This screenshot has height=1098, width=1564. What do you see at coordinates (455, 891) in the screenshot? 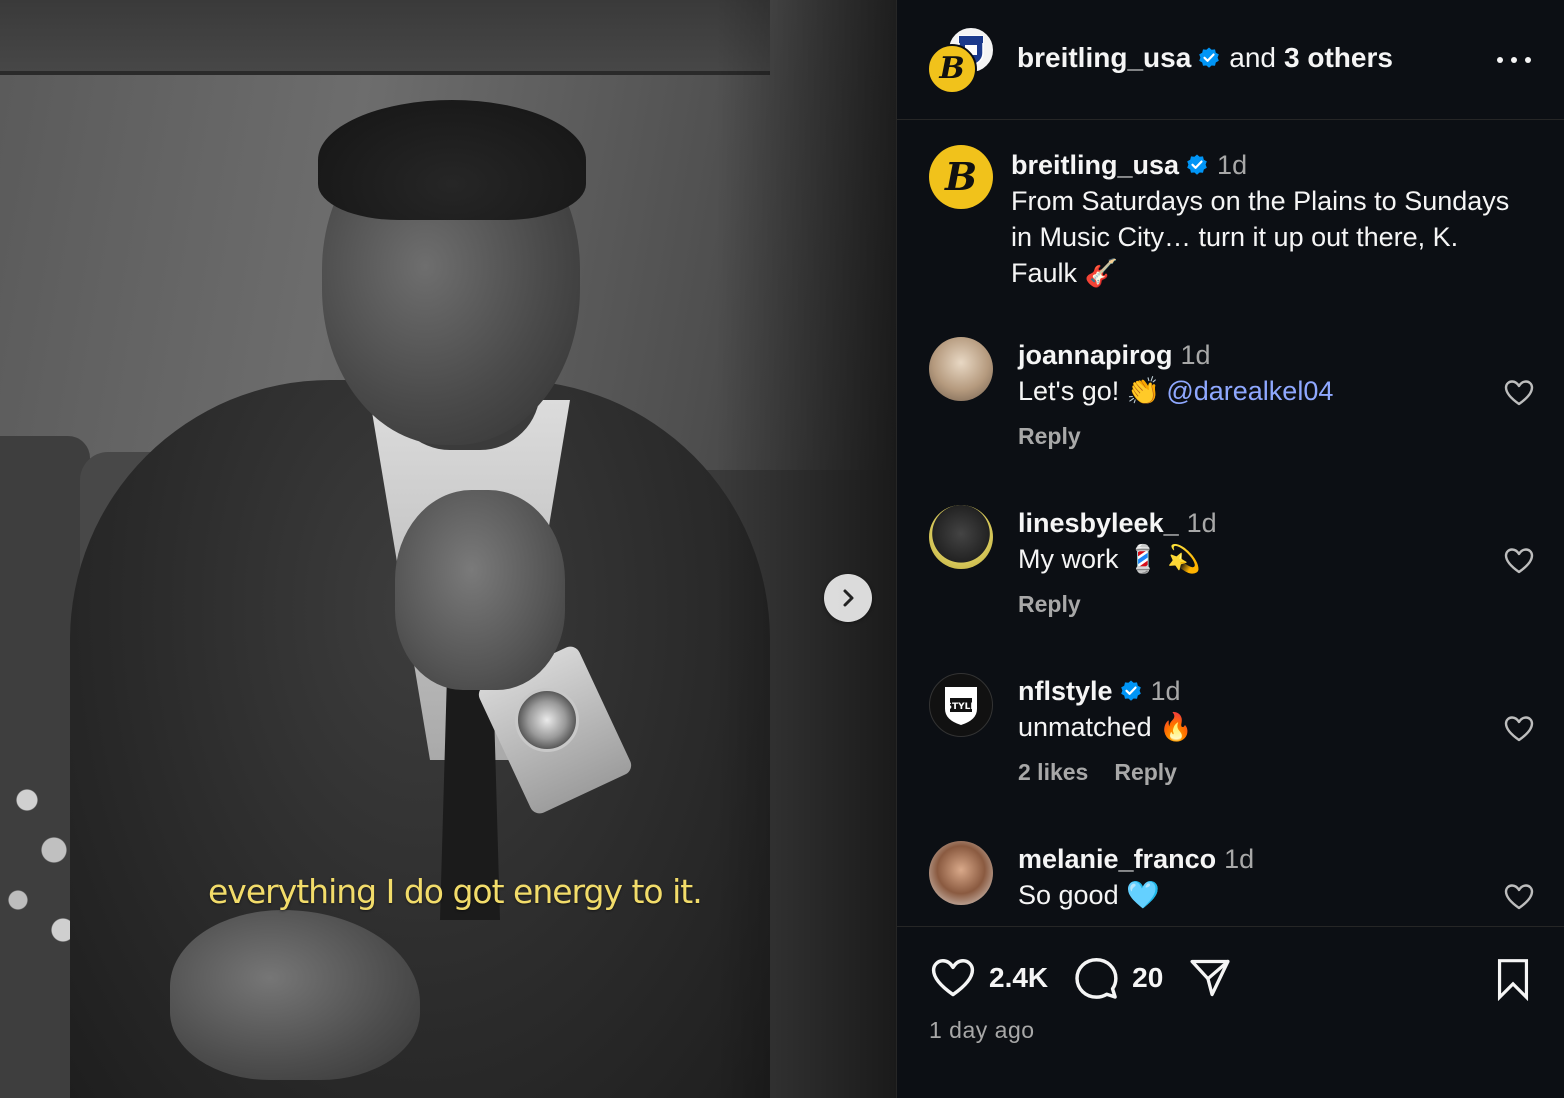
I see `video-subtitle: everything I do got energy to it.` at bounding box center [455, 891].